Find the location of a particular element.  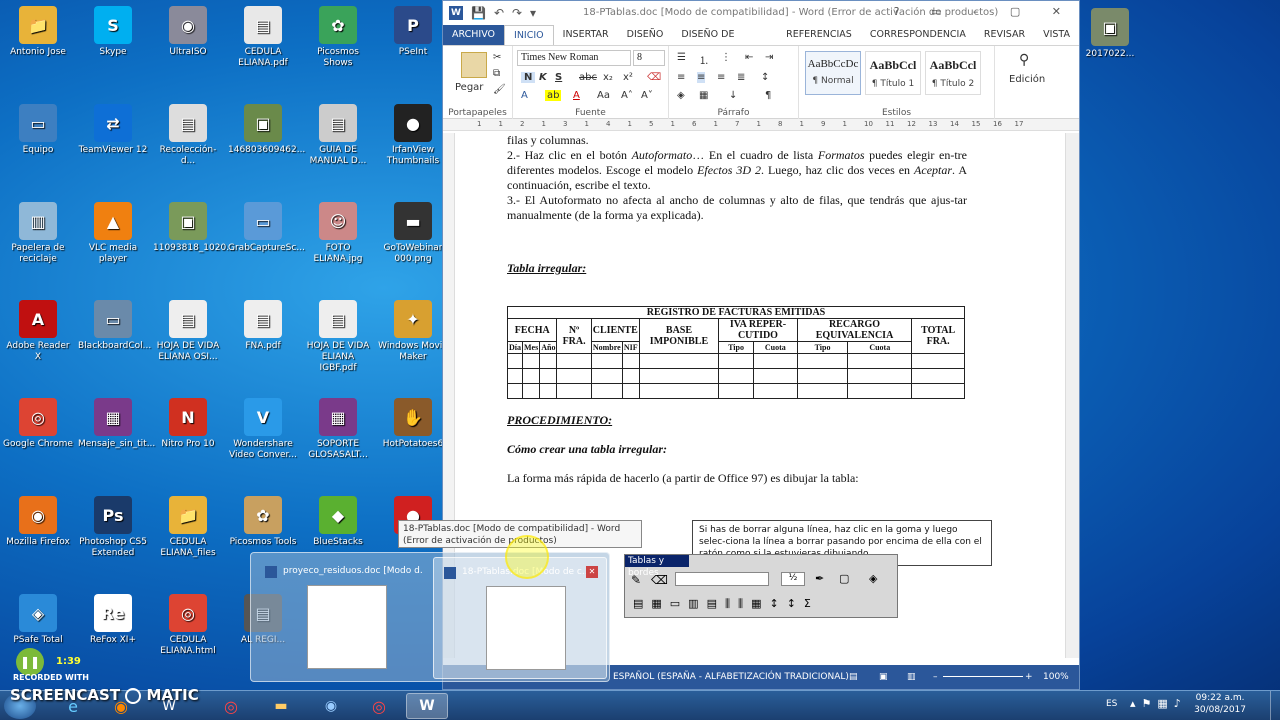

tab-diseño: DISEÑO is located at coordinates (645, 35).